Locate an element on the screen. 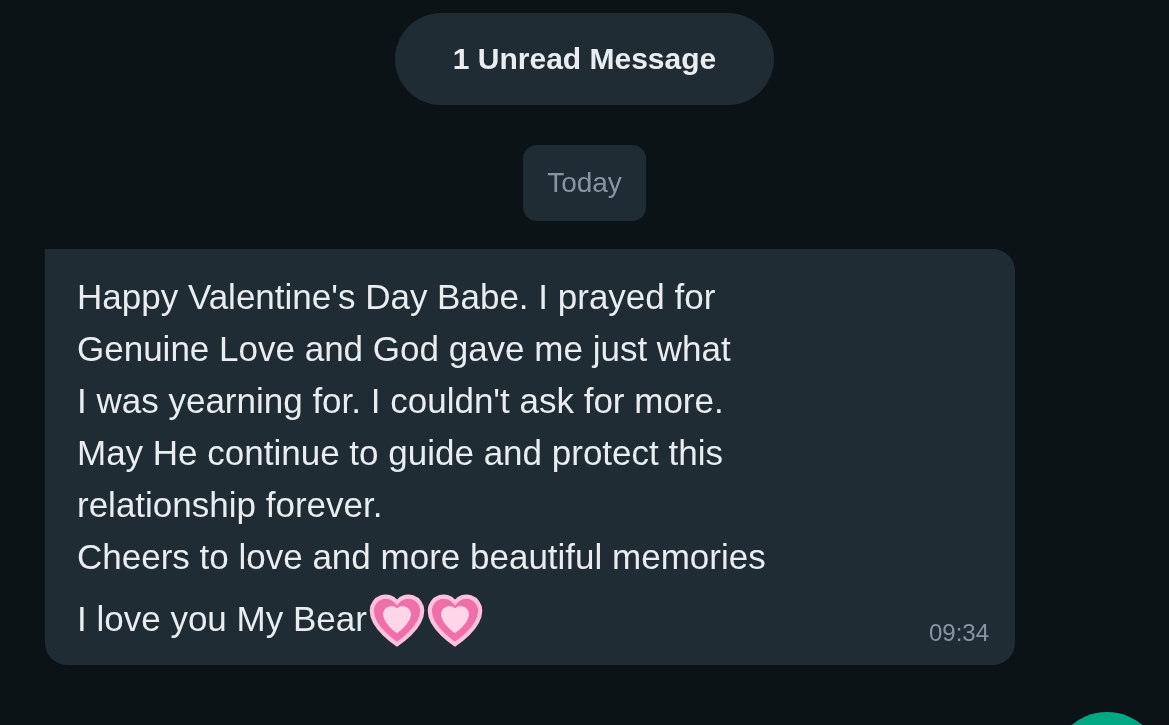 This screenshot has width=1169, height=725. message-time: 09:34 is located at coordinates (958, 633).